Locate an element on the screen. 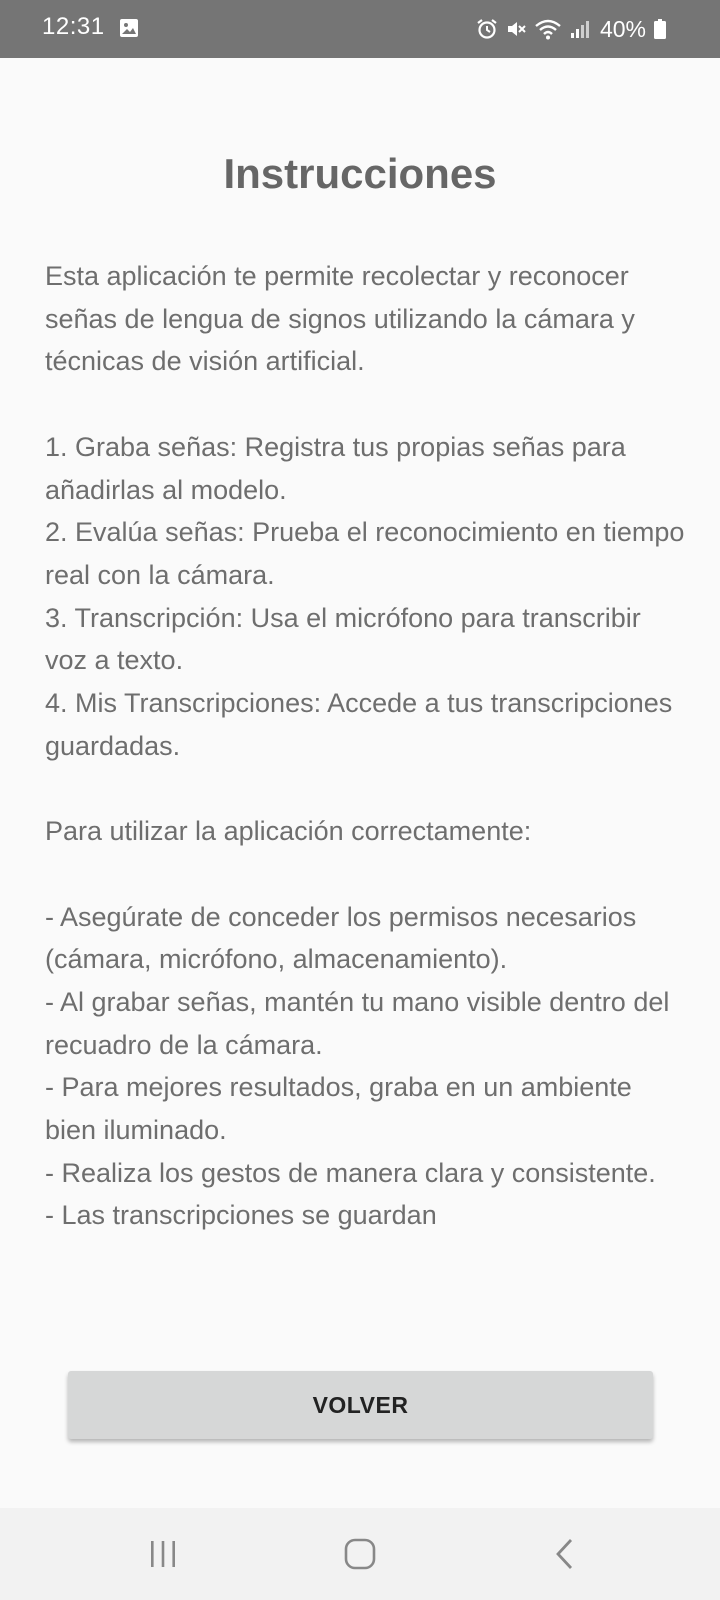 The width and height of the screenshot is (720, 1600). recents-button is located at coordinates (163, 1554).